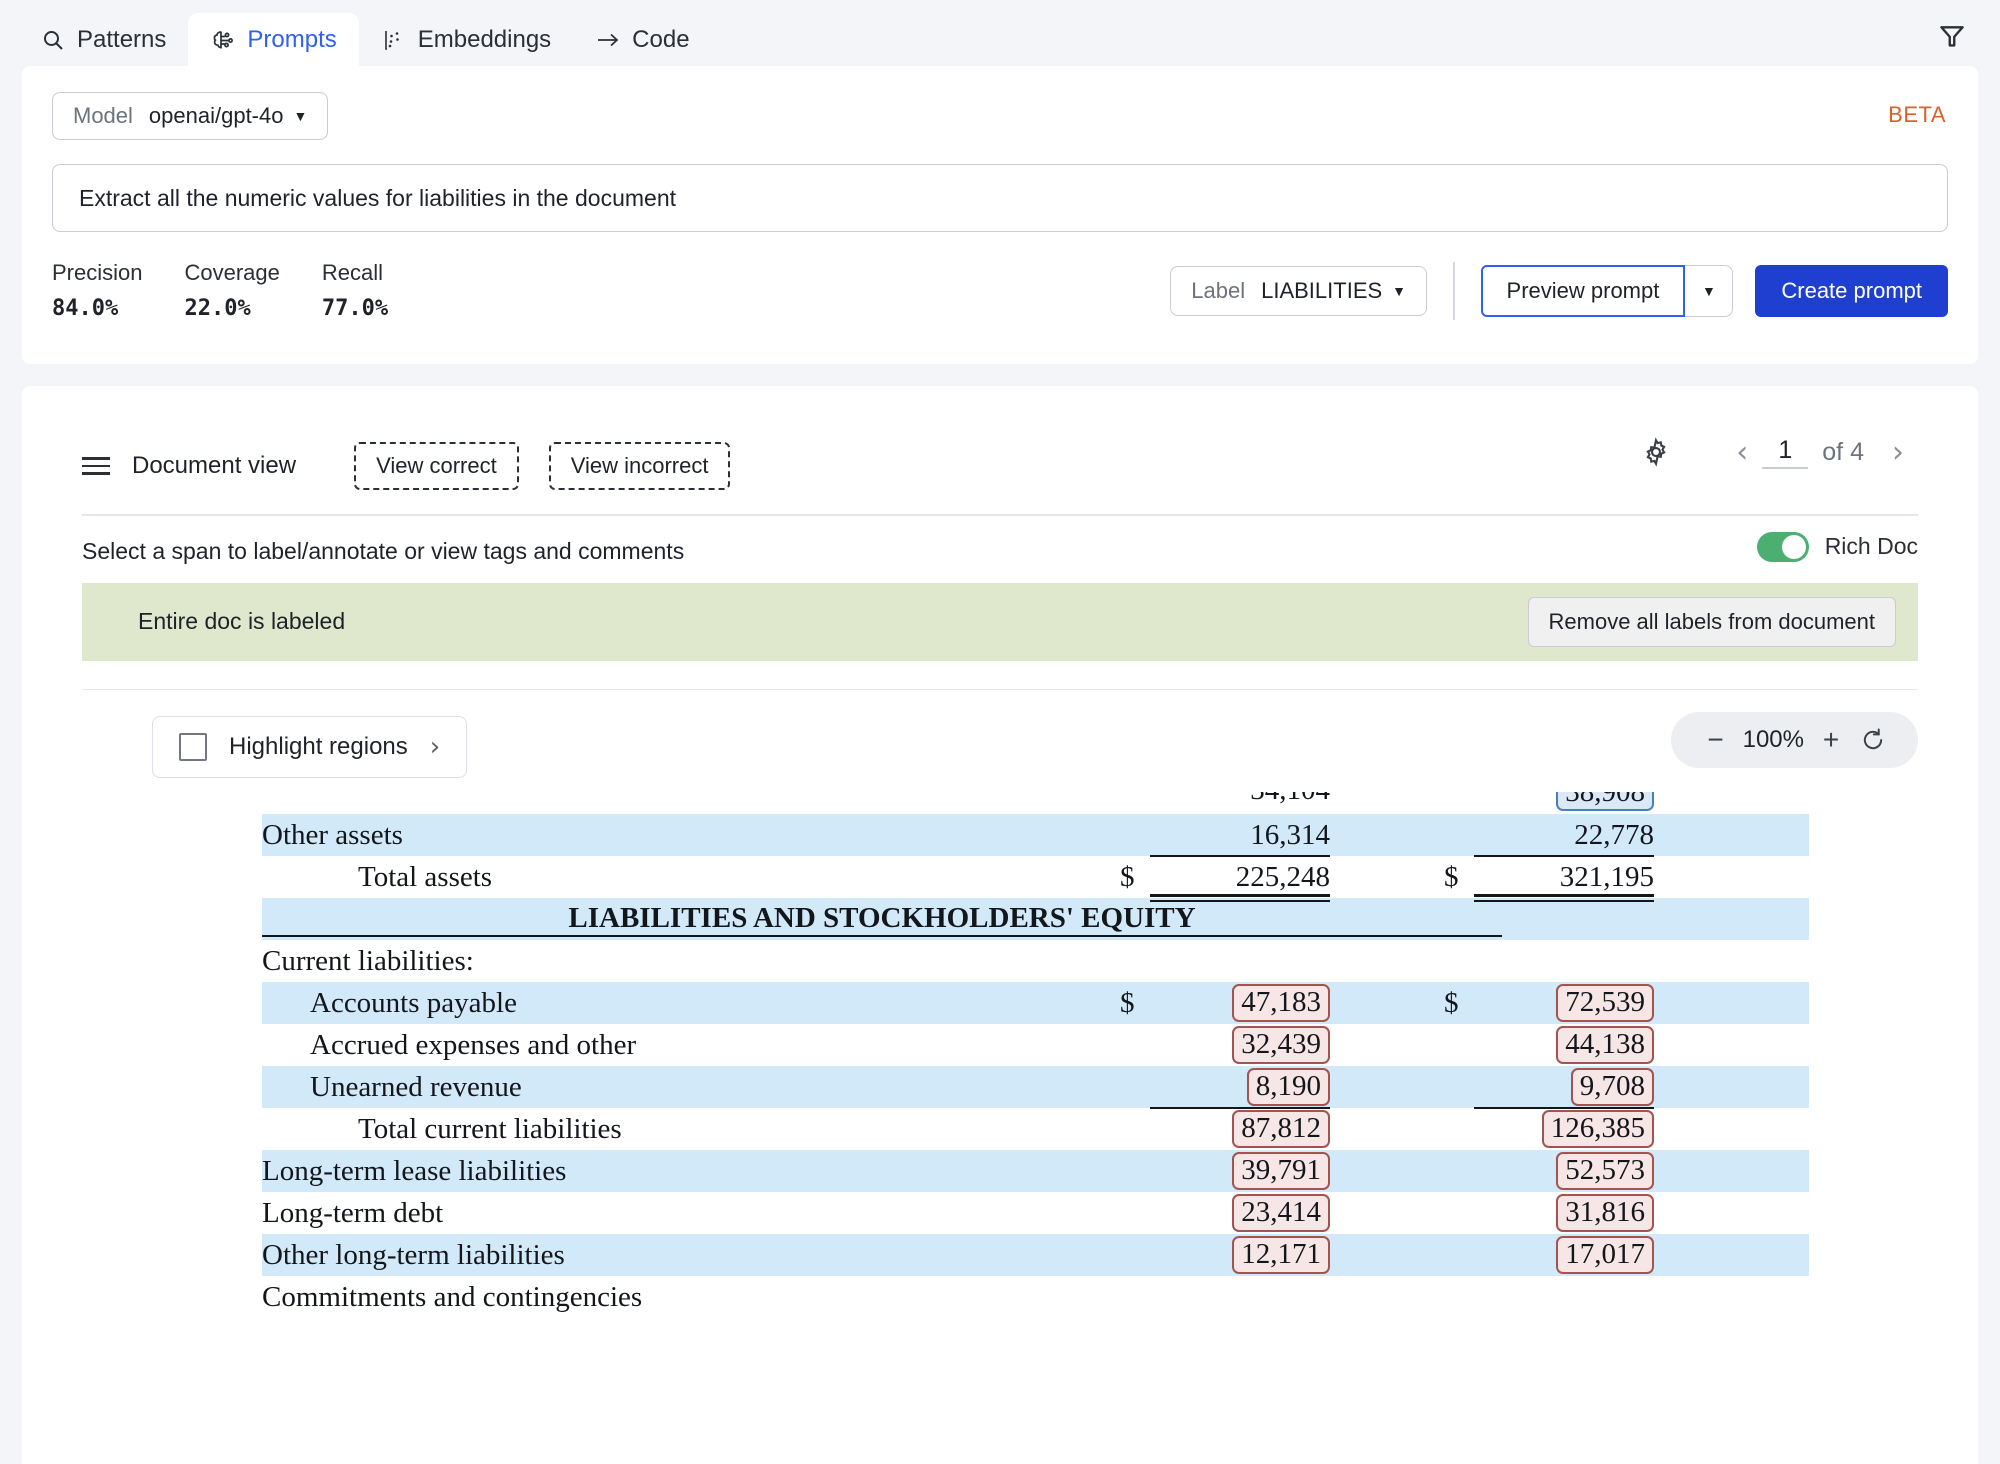 The image size is (2000, 1464). Describe the element at coordinates (228, 116) in the screenshot. I see `model-value: openai/gpt-4o ▼` at that location.